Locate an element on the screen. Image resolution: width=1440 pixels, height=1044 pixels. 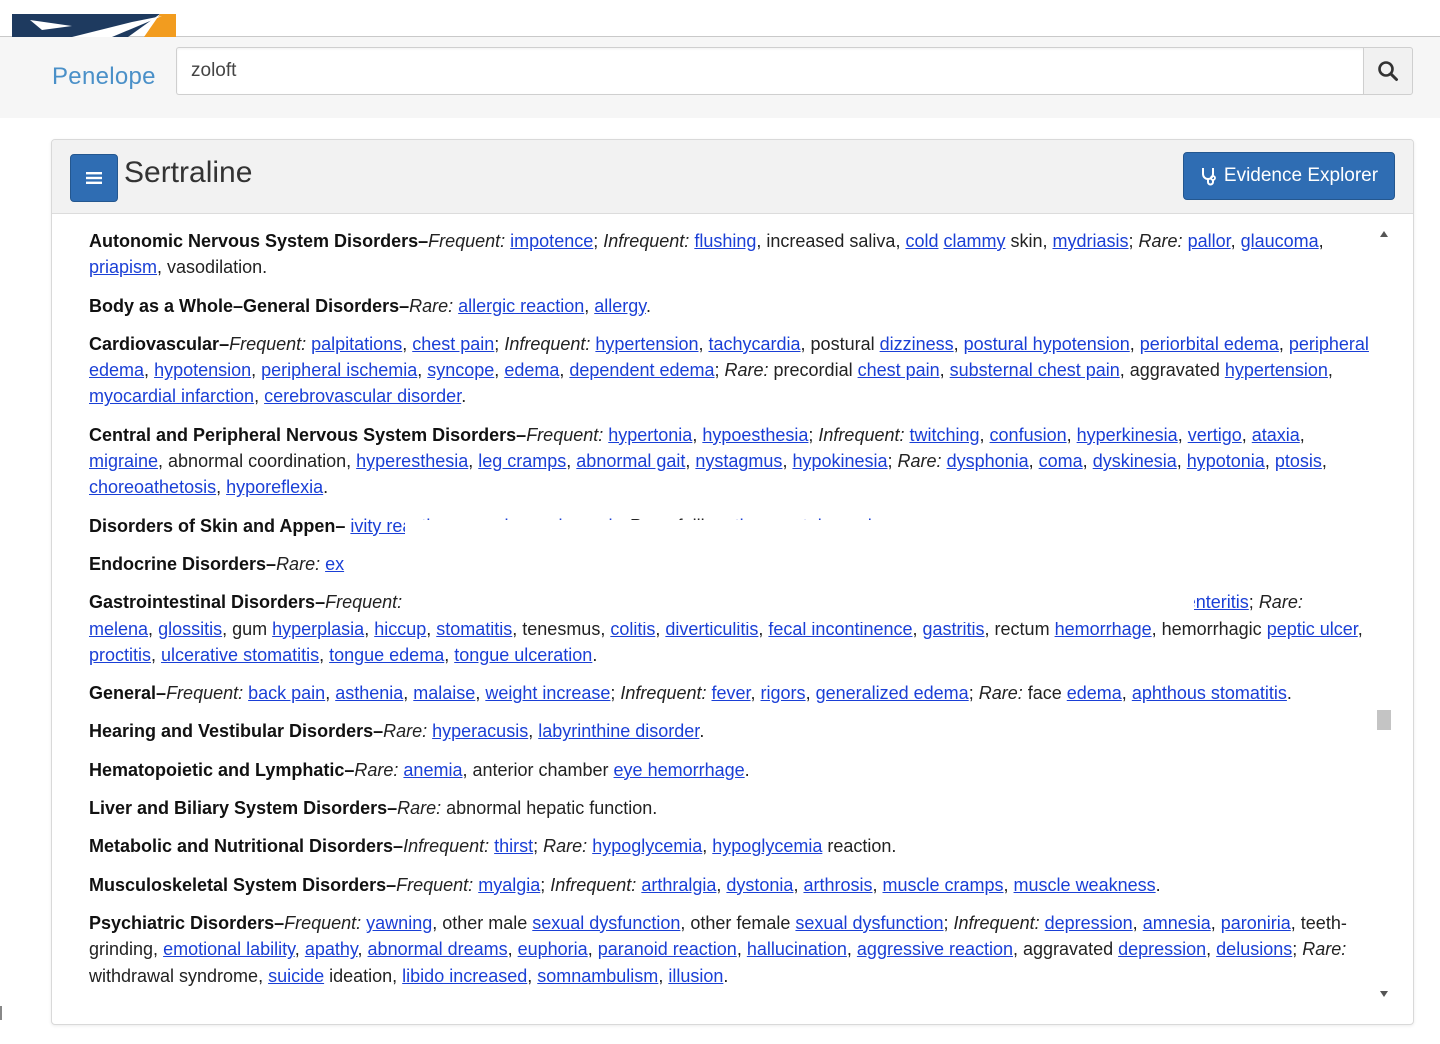
term-link: amnesia is located at coordinates (1177, 923).